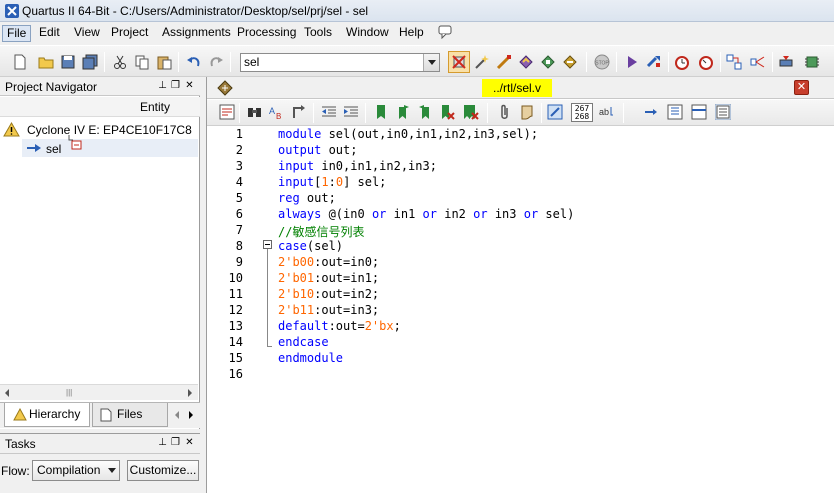  I want to click on full-view-icon, so click(723, 112).